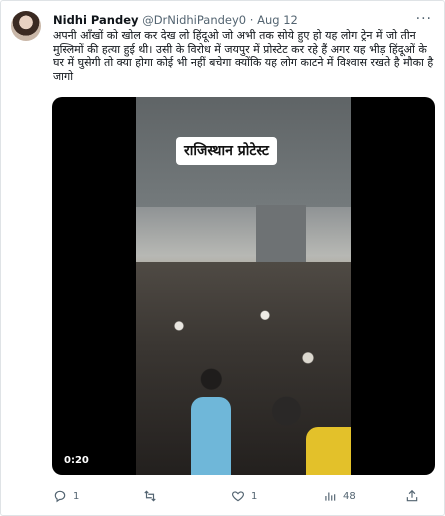 The image size is (445, 516). Describe the element at coordinates (226, 151) in the screenshot. I see `video-overlay-text: राजिस्थान प्रोटेस्ट` at that location.